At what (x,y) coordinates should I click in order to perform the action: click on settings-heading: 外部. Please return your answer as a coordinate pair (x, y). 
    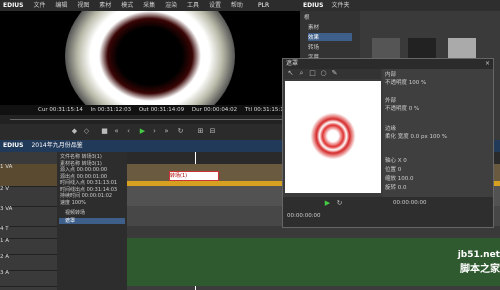
    Looking at the image, I should click on (391, 101).